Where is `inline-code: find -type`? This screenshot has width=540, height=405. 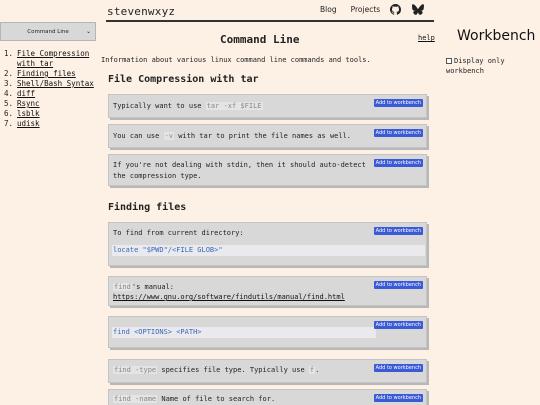 inline-code: find -type is located at coordinates (135, 370).